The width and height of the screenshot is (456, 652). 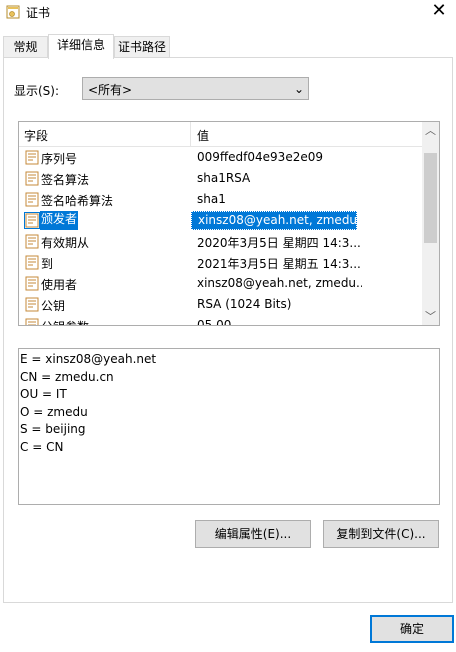 What do you see at coordinates (211, 199) in the screenshot?
I see `field-value: sha1` at bounding box center [211, 199].